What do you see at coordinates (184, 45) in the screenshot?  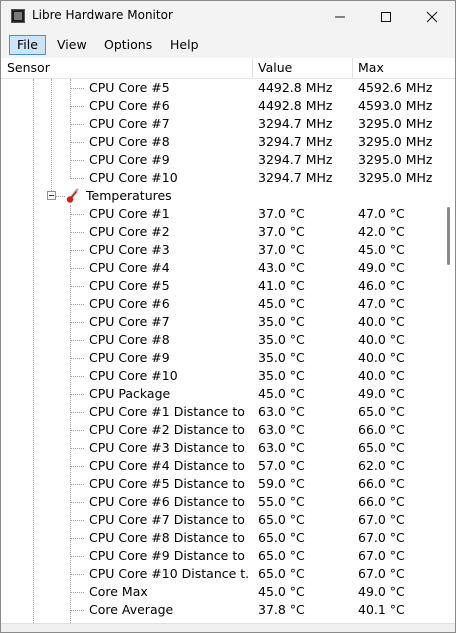 I see `menu-help: Help` at bounding box center [184, 45].